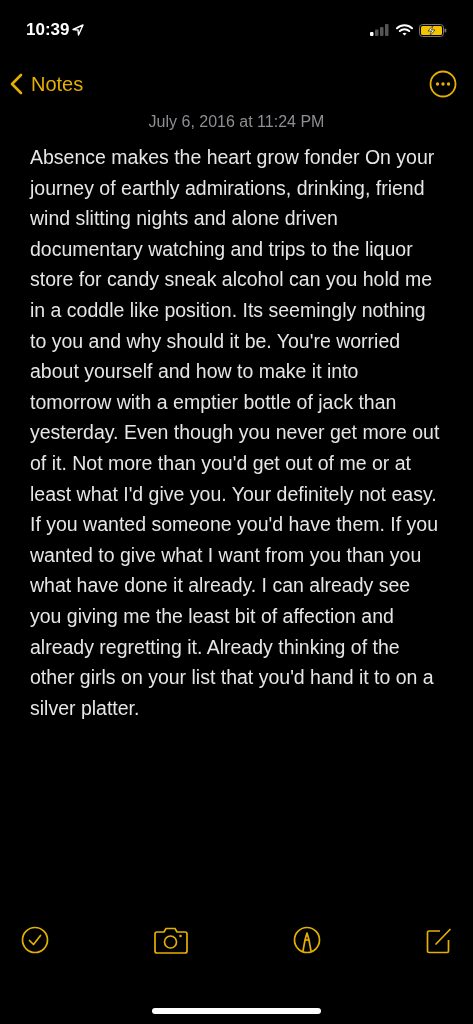 This screenshot has width=473, height=1024. I want to click on back-button: Notes, so click(47, 84).